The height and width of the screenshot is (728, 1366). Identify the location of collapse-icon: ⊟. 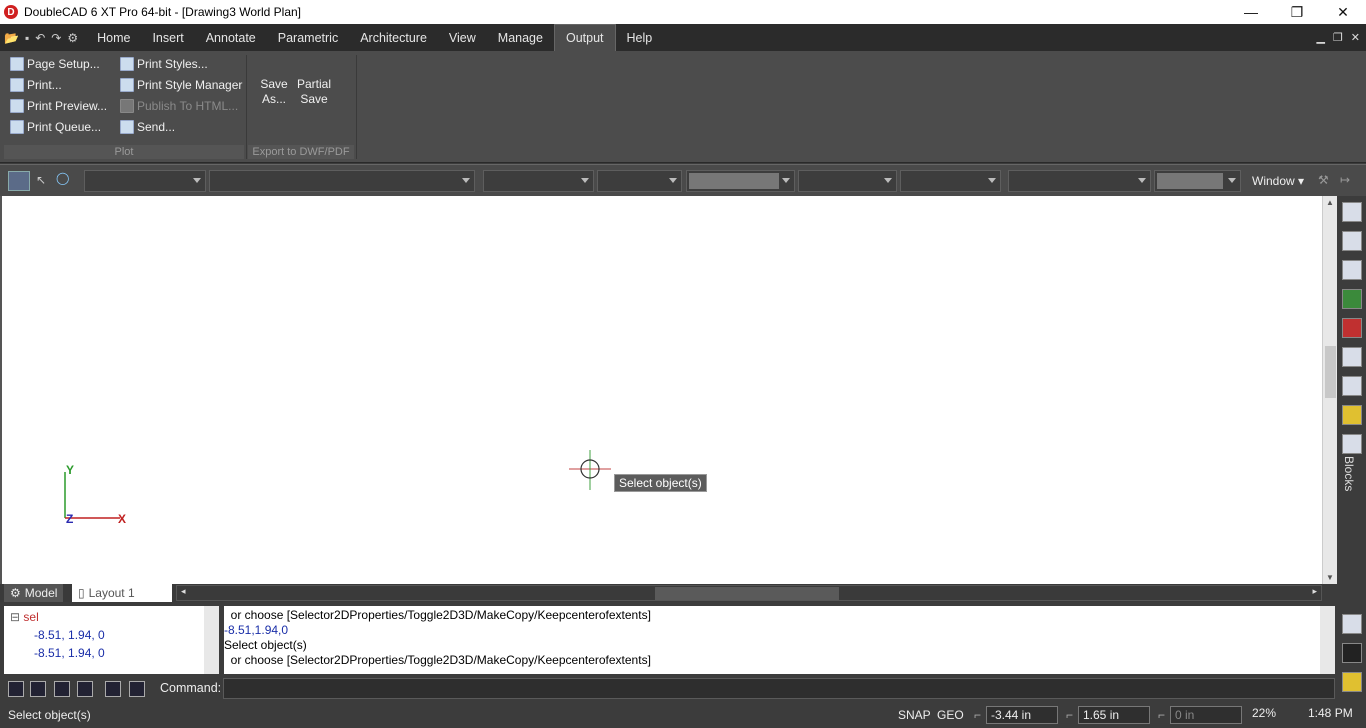
(15, 617).